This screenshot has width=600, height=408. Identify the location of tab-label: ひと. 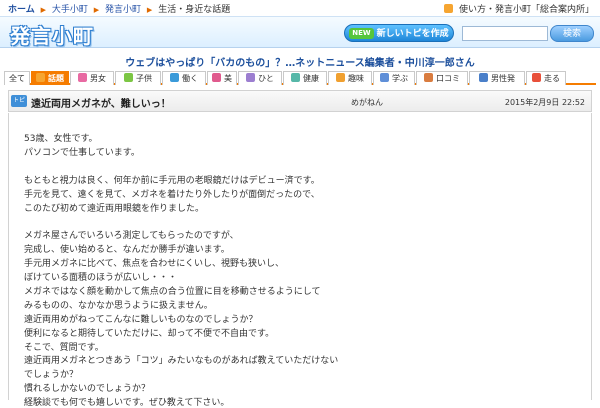
(266, 78).